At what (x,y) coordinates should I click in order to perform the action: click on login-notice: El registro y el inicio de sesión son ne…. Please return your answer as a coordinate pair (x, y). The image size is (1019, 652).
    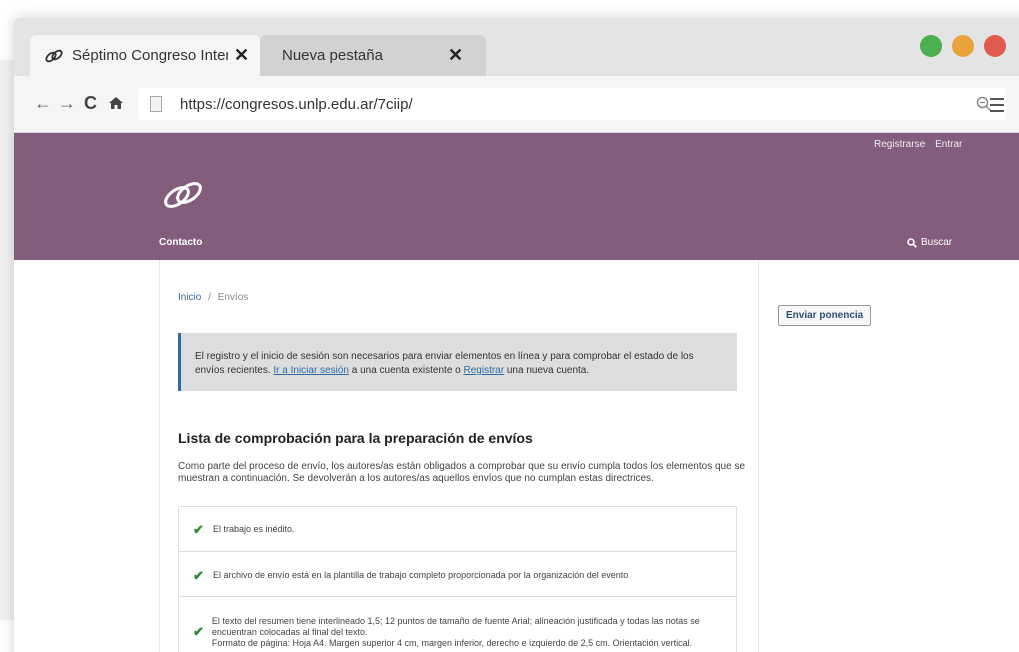
    Looking at the image, I should click on (457, 362).